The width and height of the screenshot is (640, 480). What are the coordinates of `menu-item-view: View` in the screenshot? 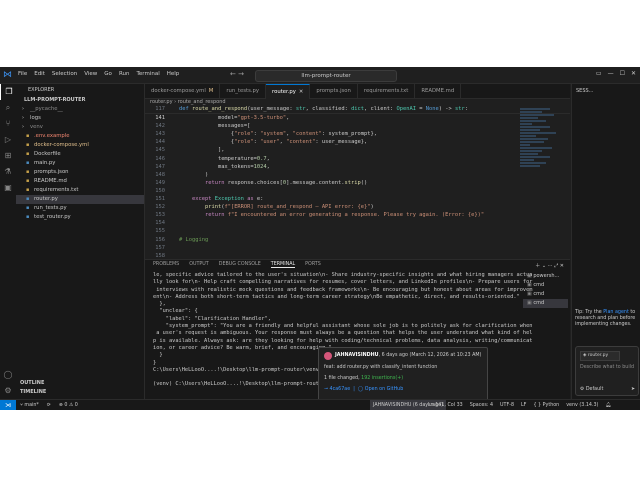 It's located at (90, 74).